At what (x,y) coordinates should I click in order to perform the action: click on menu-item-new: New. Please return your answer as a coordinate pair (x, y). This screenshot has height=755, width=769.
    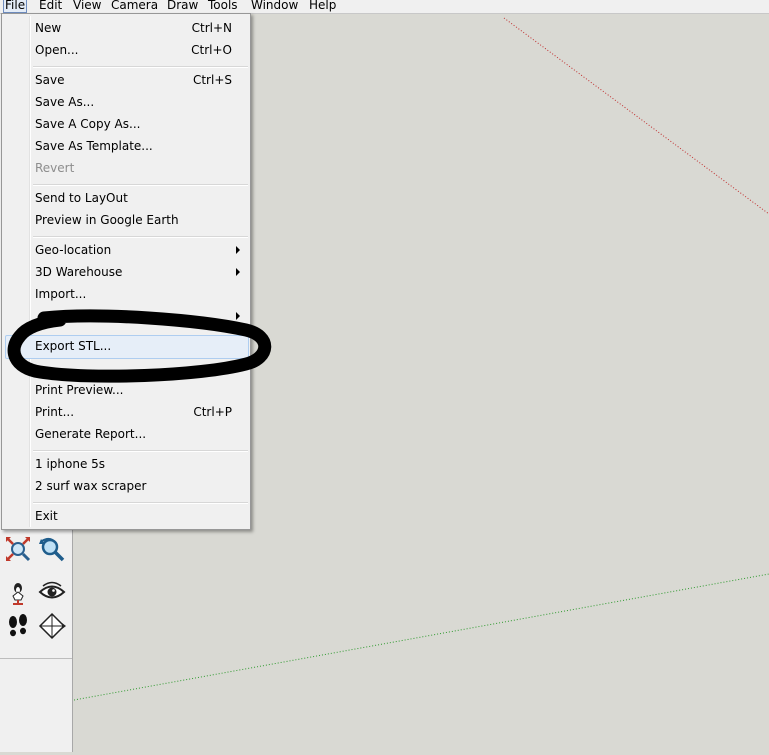
    Looking at the image, I should click on (48, 28).